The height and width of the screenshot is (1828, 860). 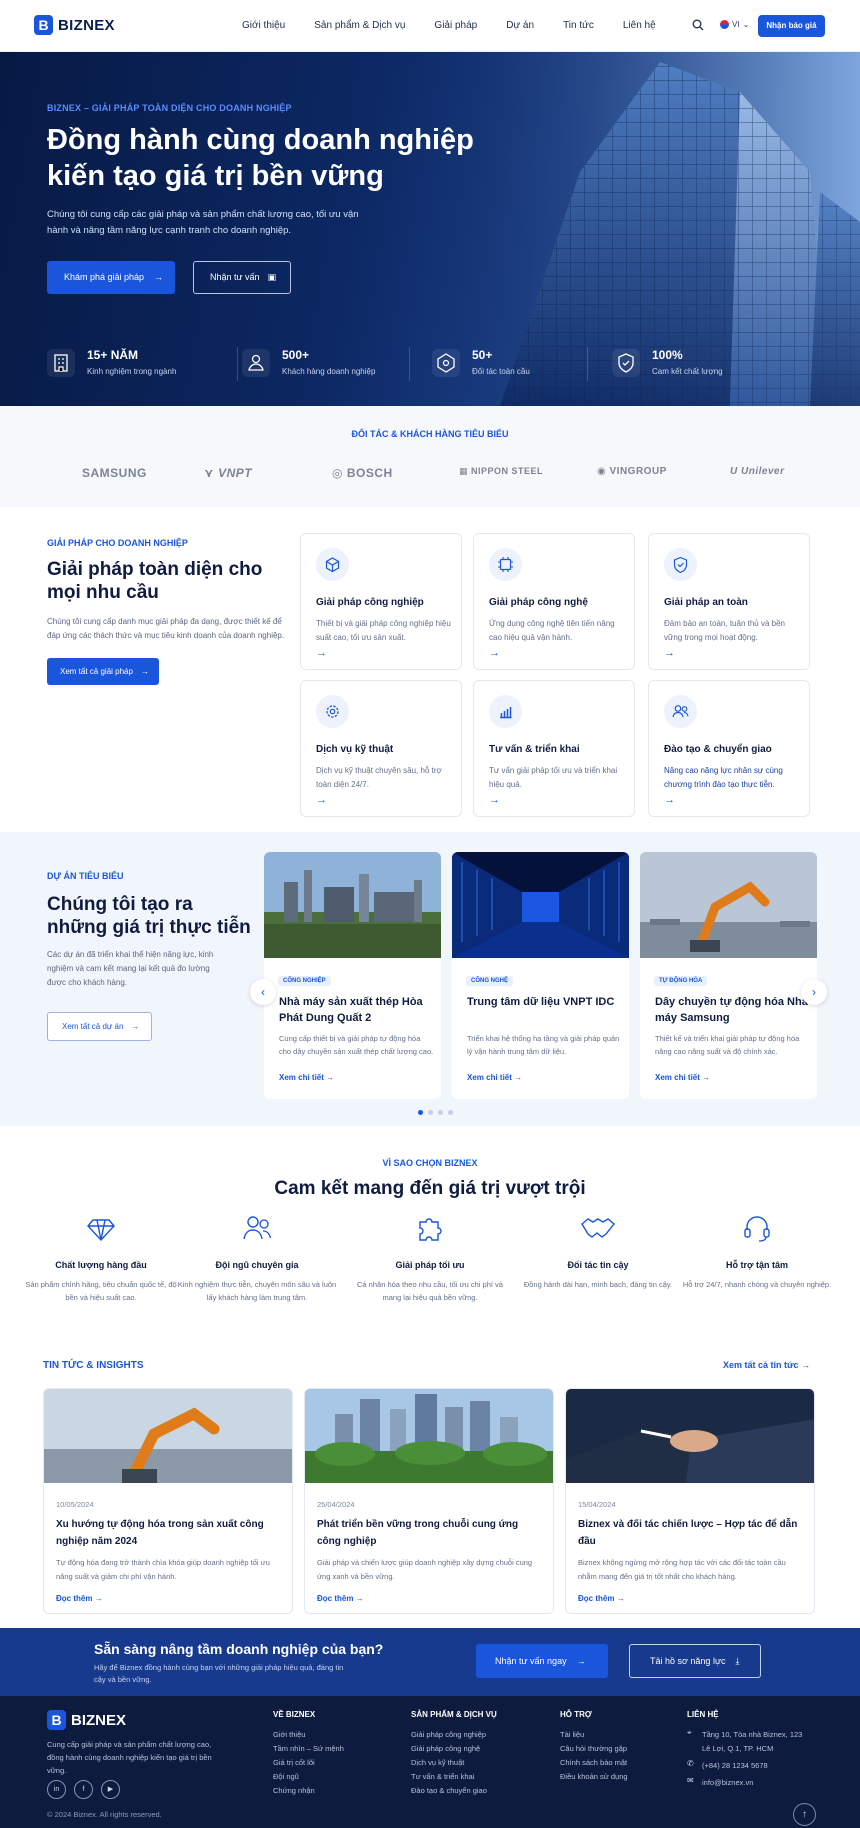 I want to click on headset-icon, so click(x=757, y=1229).